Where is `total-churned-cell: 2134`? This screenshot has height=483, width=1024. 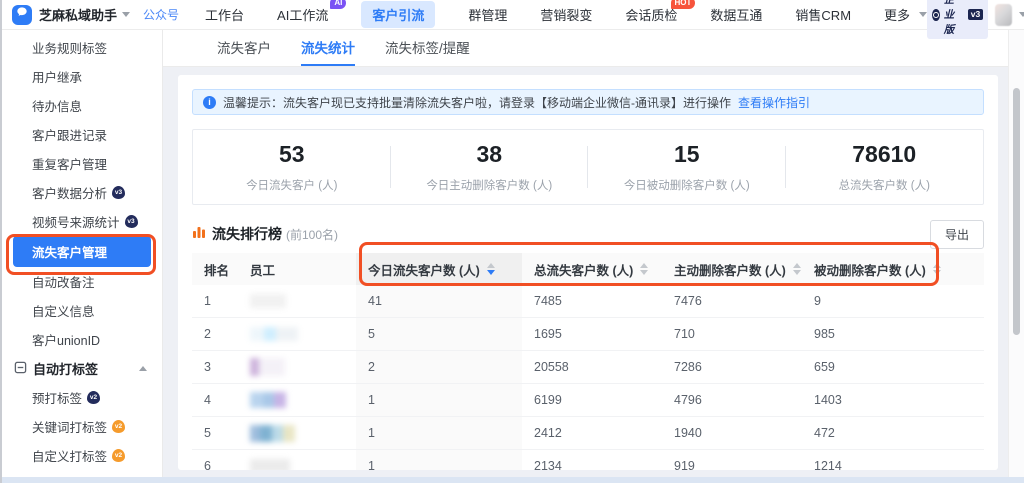
total-churned-cell: 2134 is located at coordinates (548, 464).